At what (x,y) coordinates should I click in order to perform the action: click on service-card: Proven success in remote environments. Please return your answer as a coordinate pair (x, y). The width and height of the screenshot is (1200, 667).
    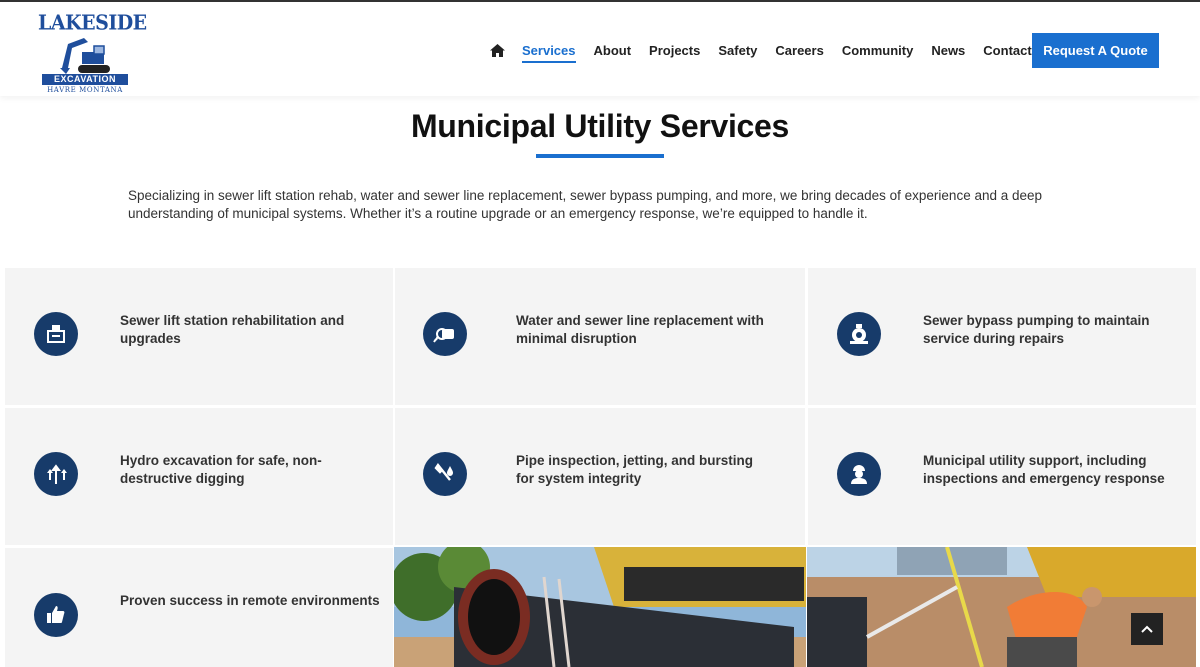
    Looking at the image, I should click on (199, 607).